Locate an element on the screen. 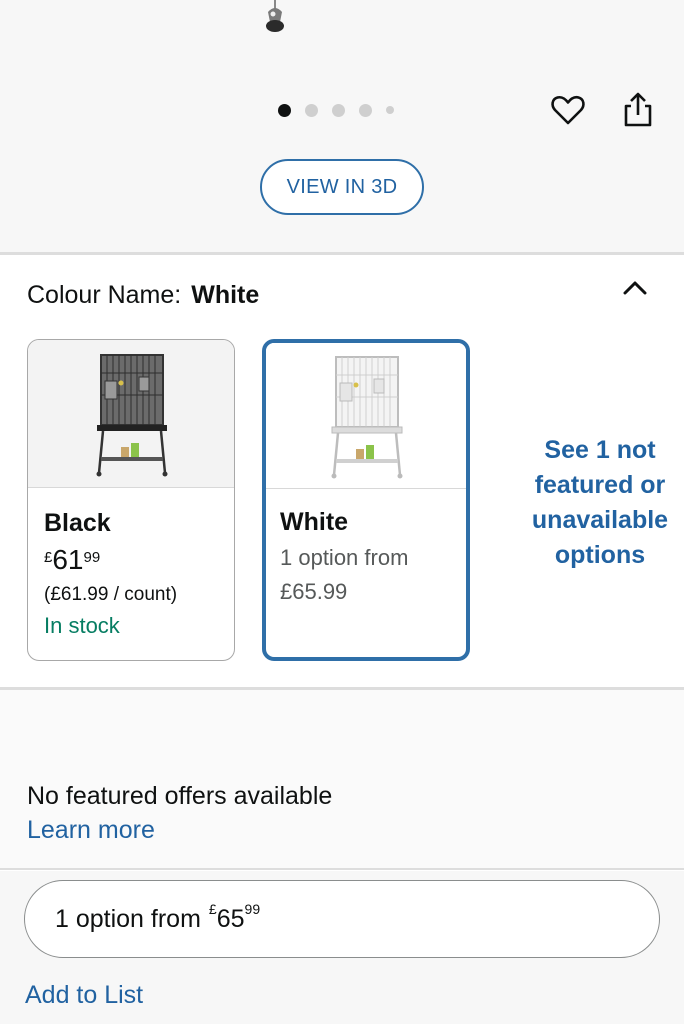  price-whole: 61 is located at coordinates (68, 559).